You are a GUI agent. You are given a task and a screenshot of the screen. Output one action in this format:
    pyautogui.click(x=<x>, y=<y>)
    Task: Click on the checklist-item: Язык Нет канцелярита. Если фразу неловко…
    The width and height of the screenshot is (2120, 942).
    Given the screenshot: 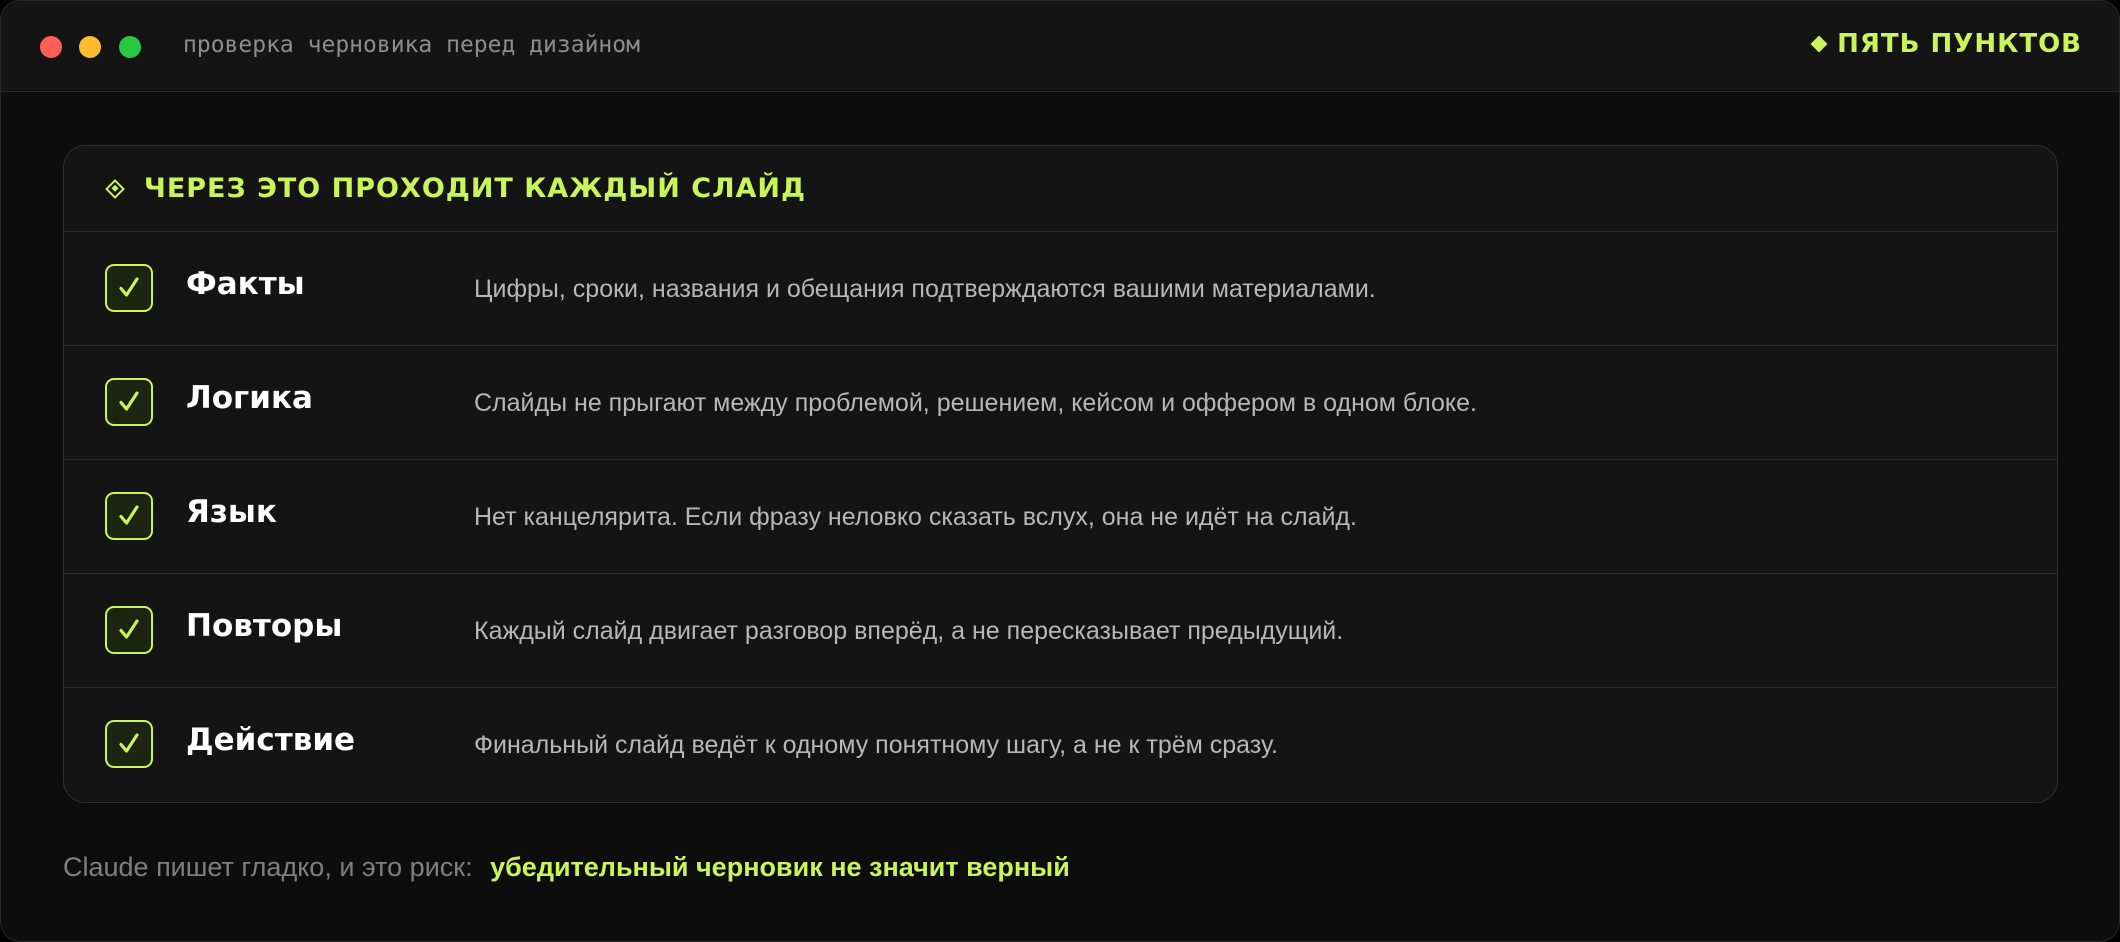 What is the action you would take?
    pyautogui.click(x=1060, y=517)
    